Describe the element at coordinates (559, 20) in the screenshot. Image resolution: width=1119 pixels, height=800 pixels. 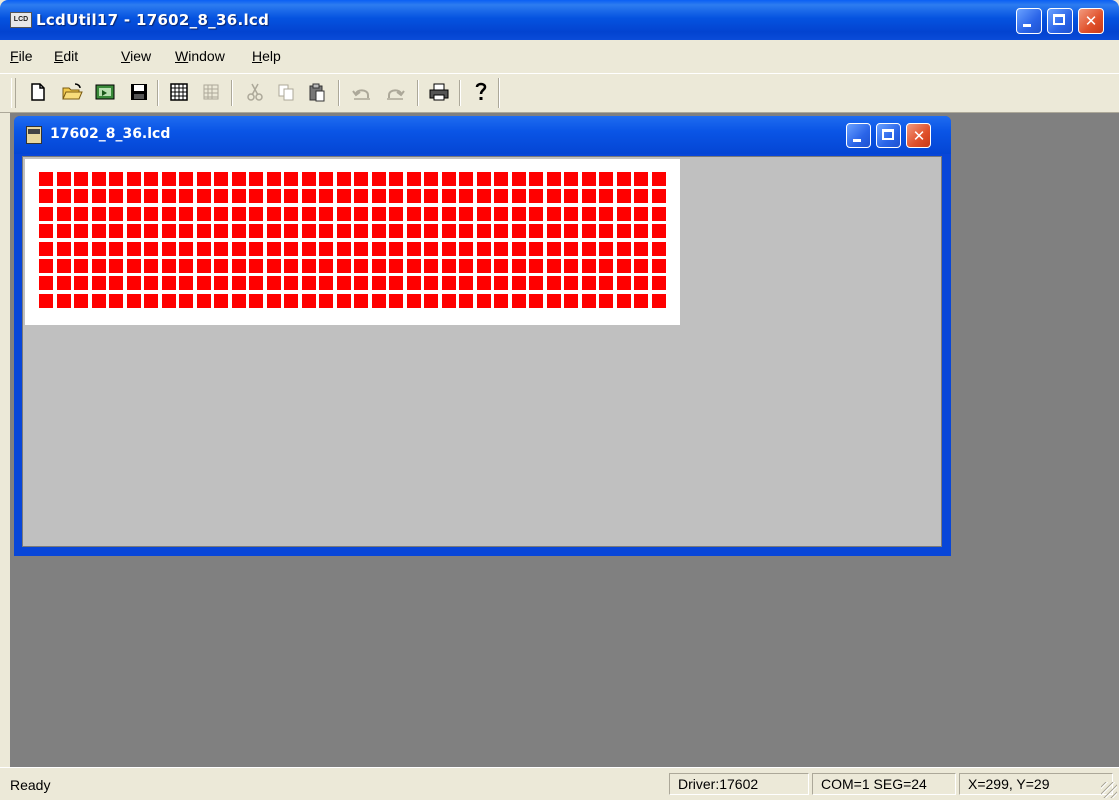
I see `app-title-bar: LCD LcdUtil17 - 17602_8_36.lcd ✕` at that location.